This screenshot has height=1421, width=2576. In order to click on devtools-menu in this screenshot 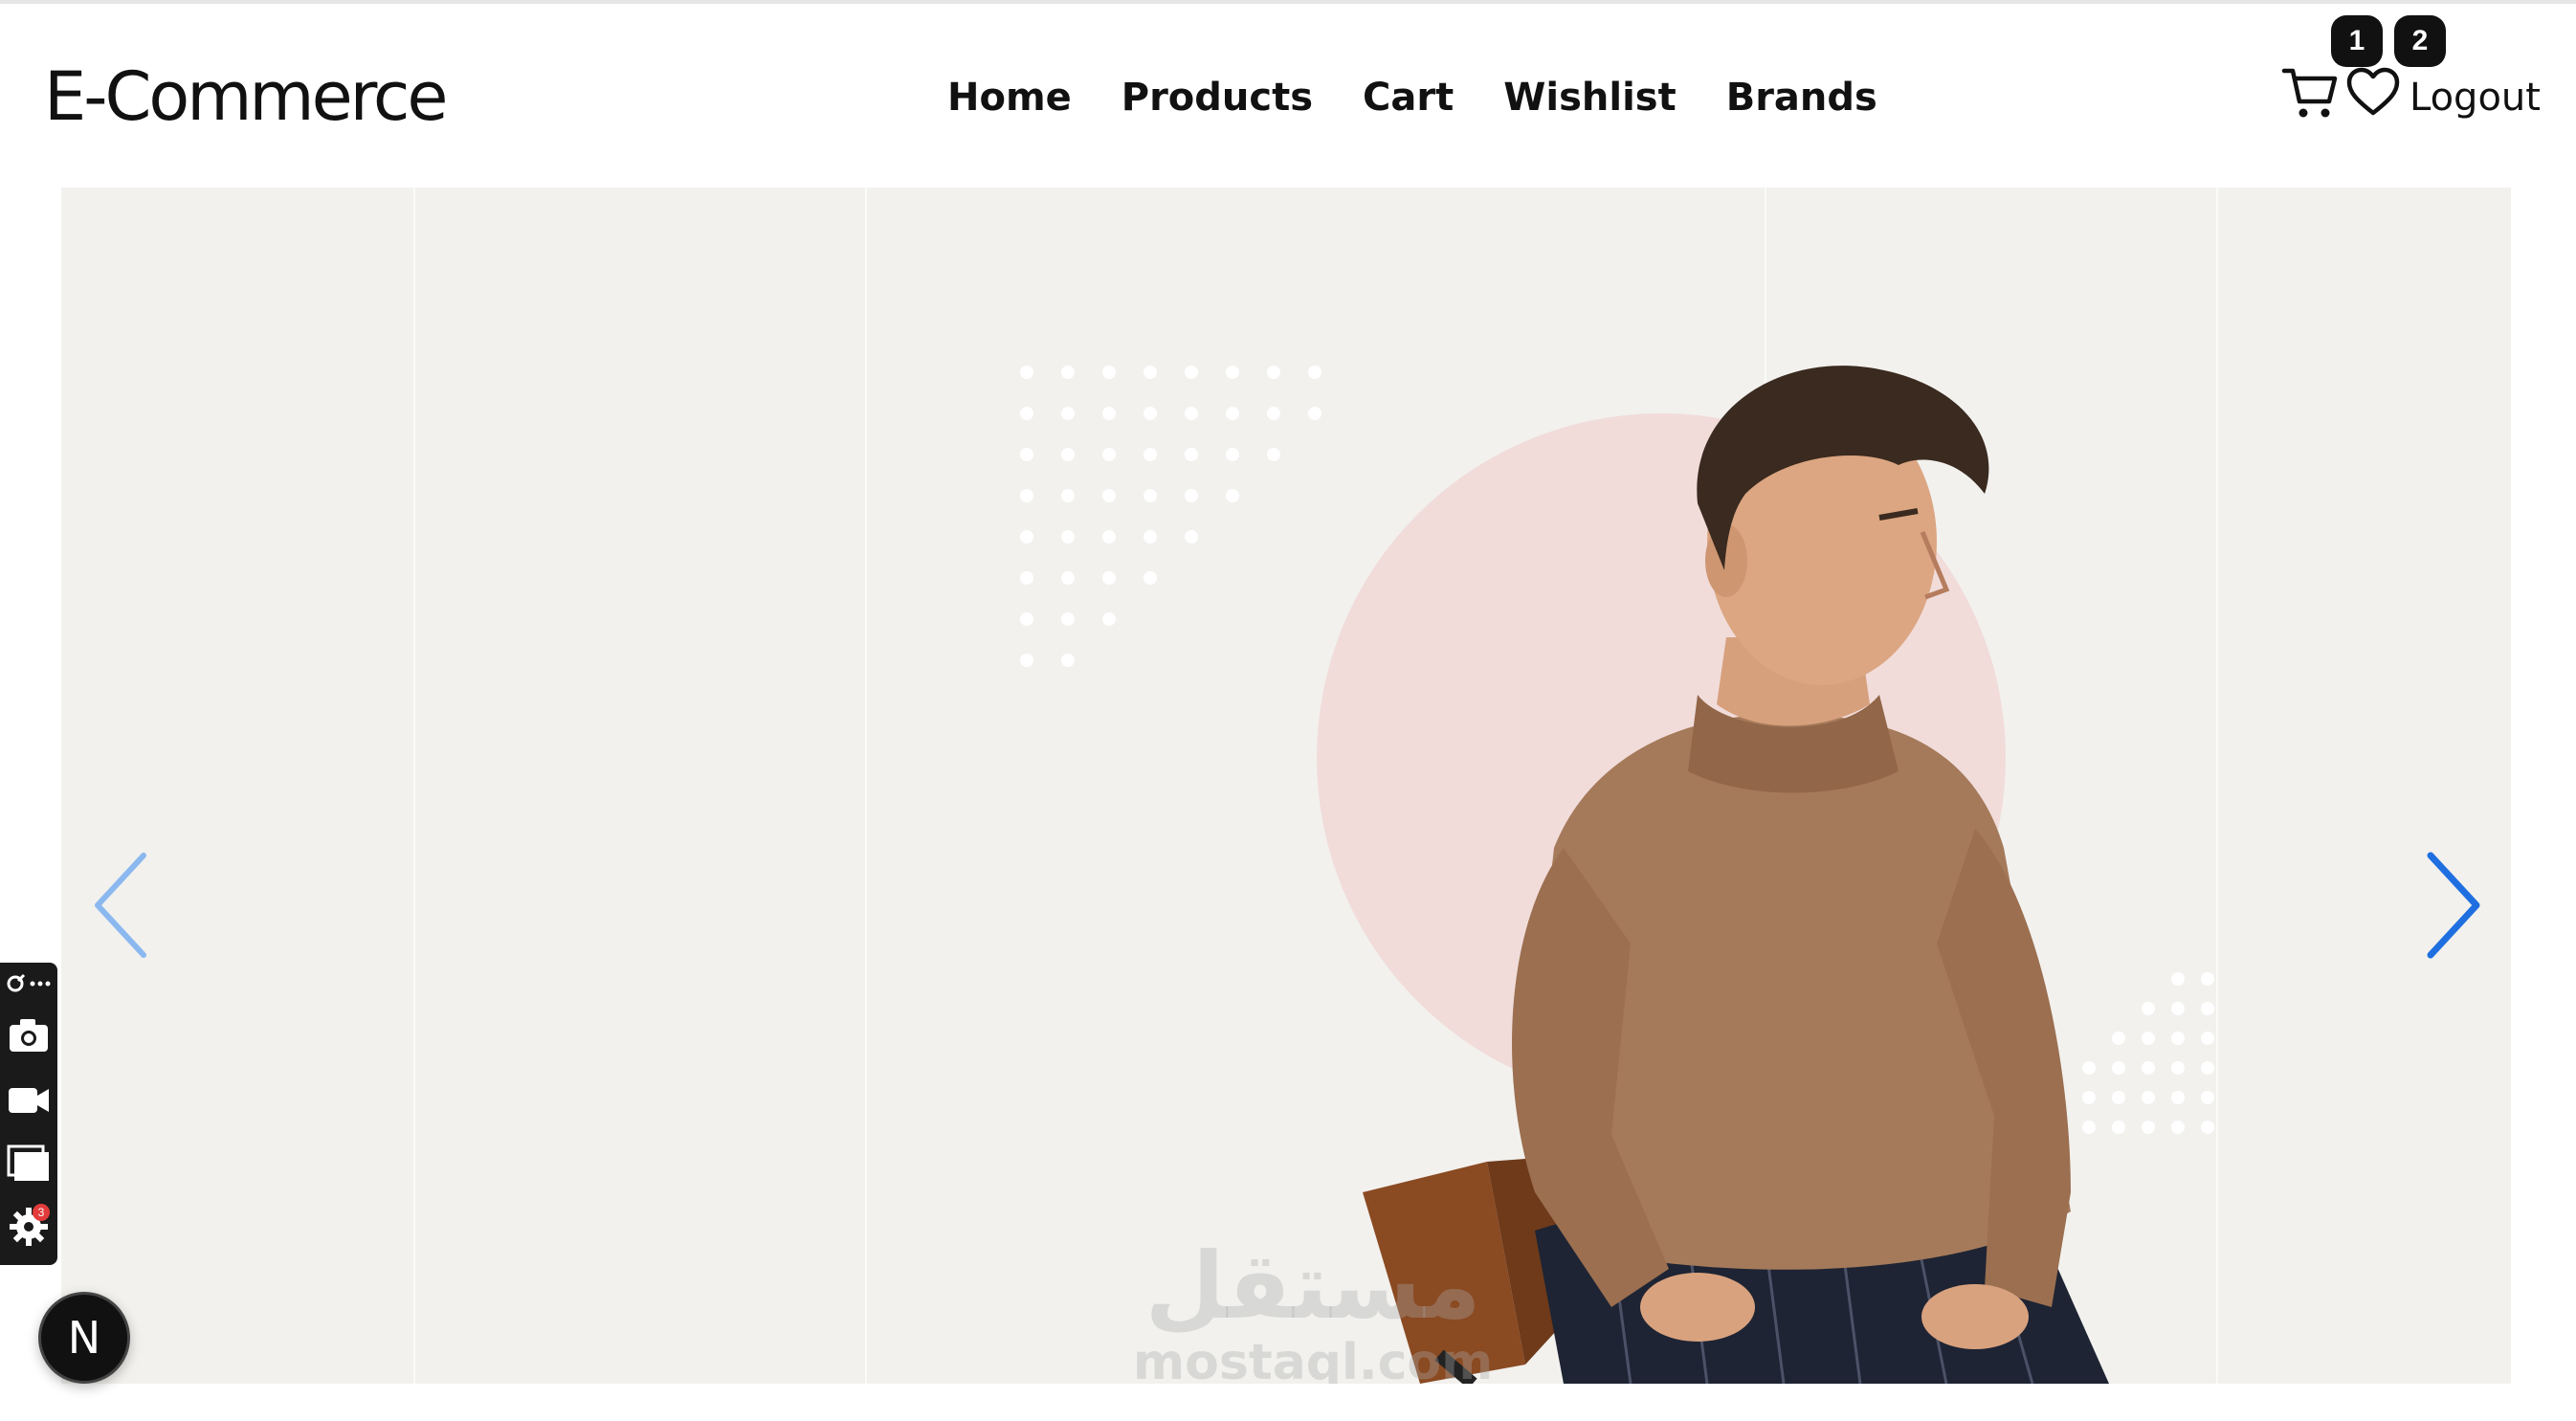, I will do `click(29, 984)`.